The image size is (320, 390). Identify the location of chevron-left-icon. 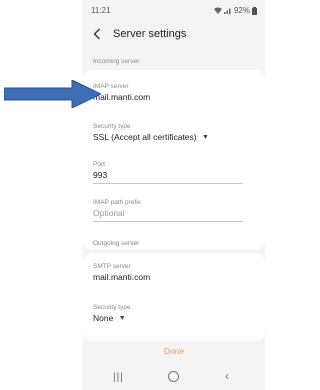
(99, 35).